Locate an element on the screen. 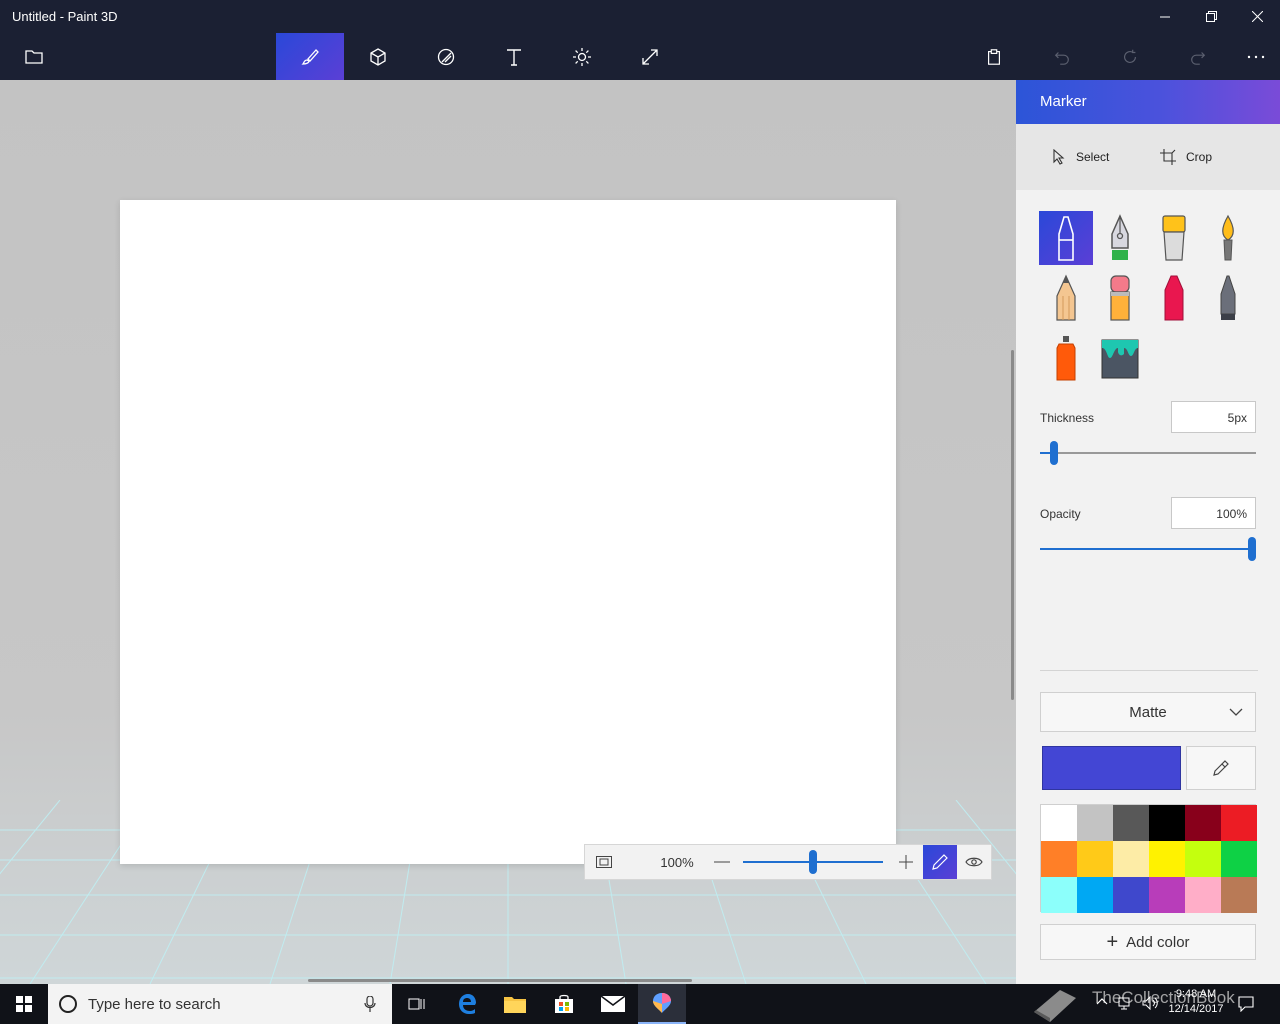  zoom-in-button is located at coordinates (906, 862).